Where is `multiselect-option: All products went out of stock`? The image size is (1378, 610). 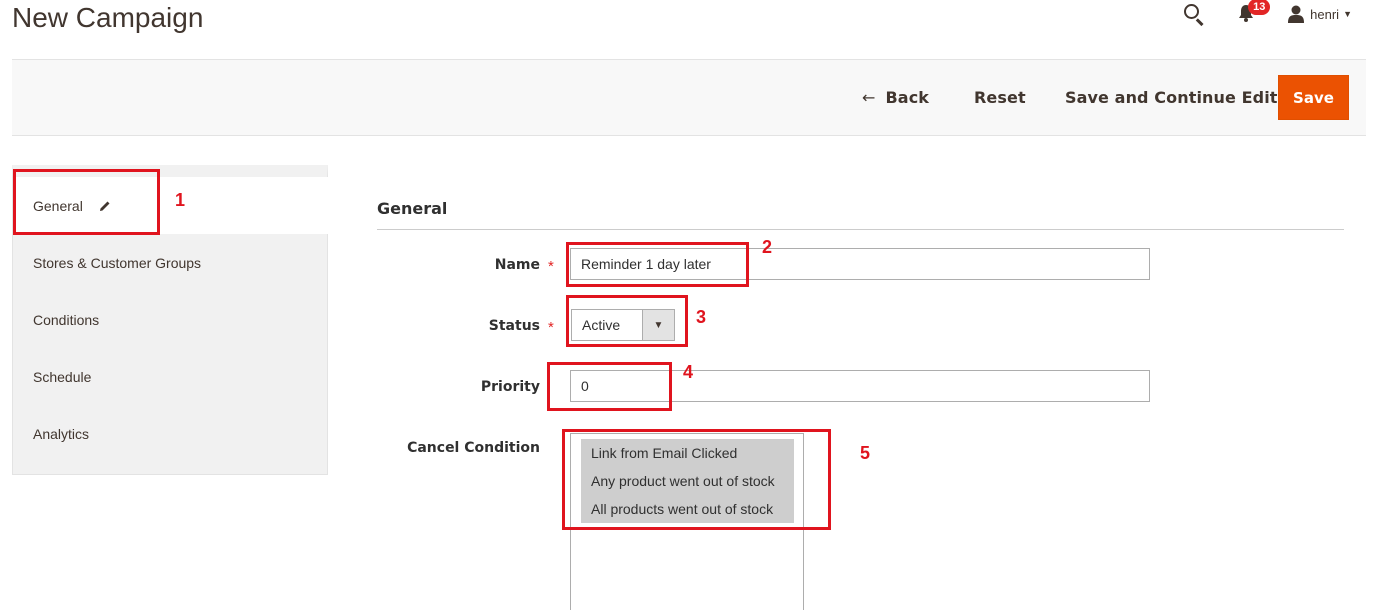 multiselect-option: All products went out of stock is located at coordinates (687, 509).